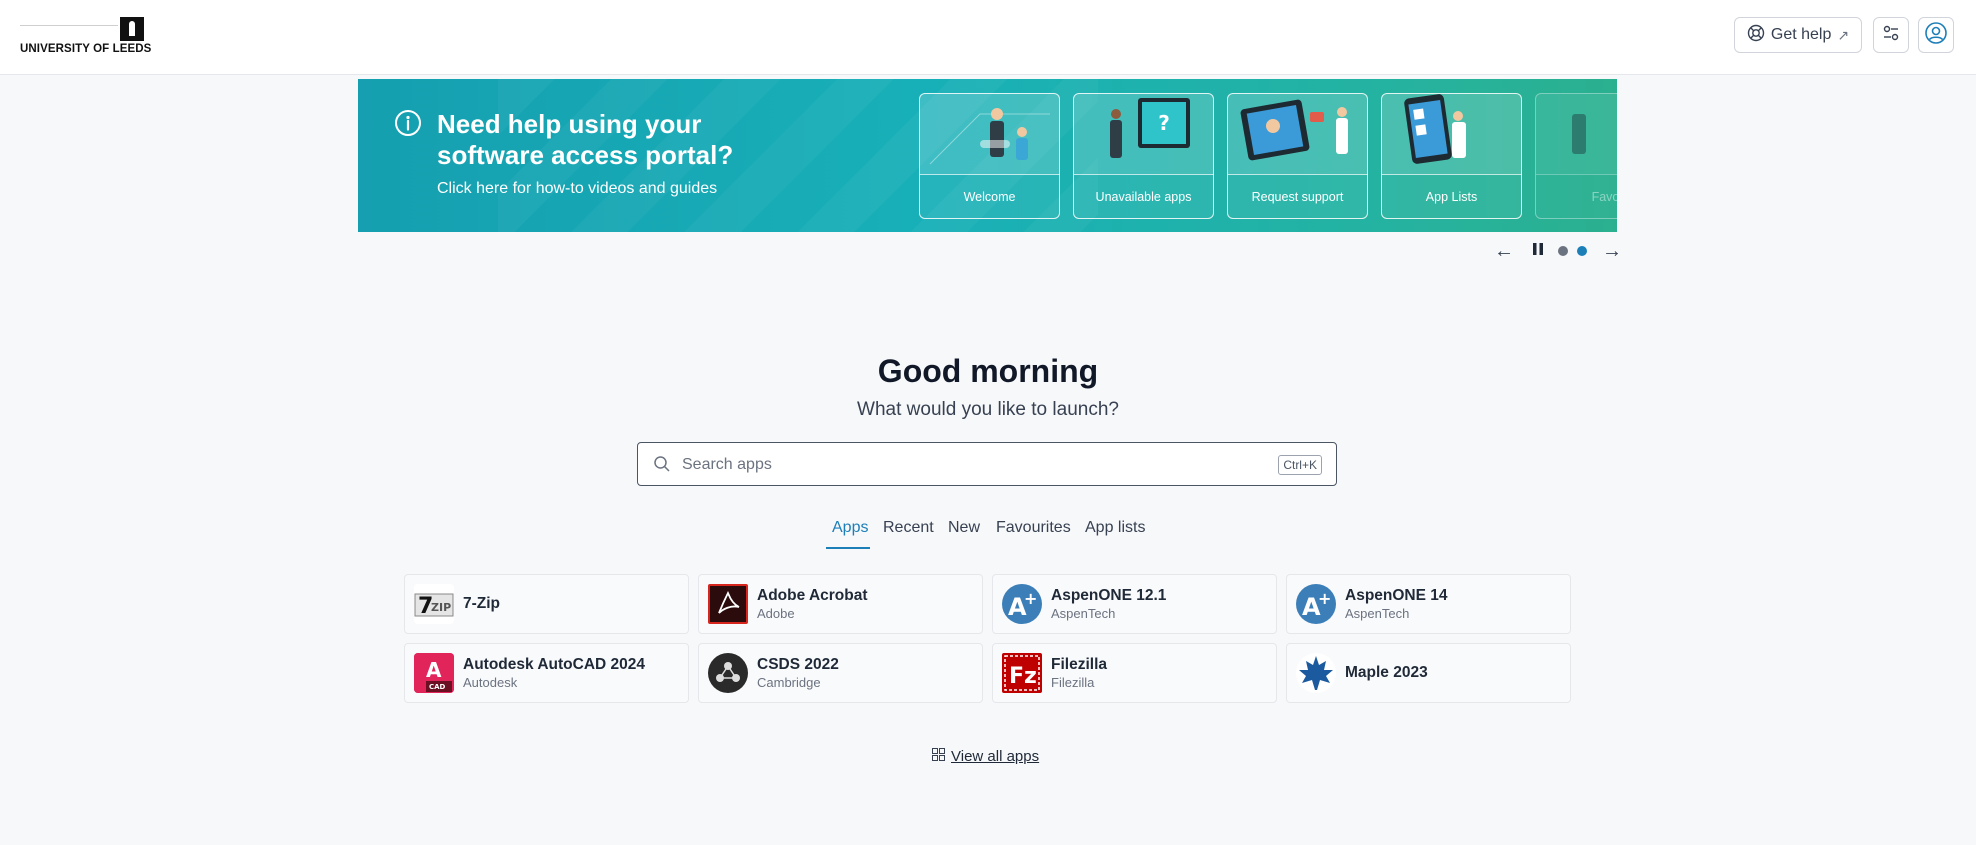  Describe the element at coordinates (728, 604) in the screenshot. I see `adobe-acrobat-icon` at that location.